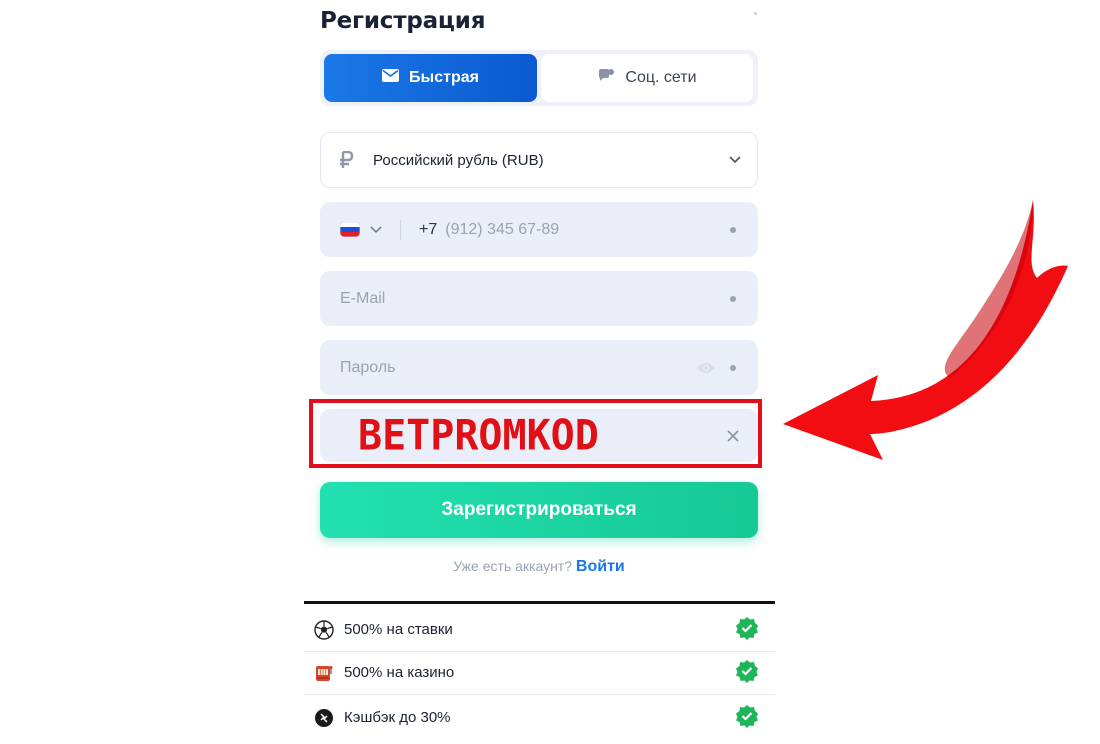 Image resolution: width=1100 pixels, height=744 pixels. What do you see at coordinates (539, 717) in the screenshot?
I see `benefit-row: Кэшбэк до 30%` at bounding box center [539, 717].